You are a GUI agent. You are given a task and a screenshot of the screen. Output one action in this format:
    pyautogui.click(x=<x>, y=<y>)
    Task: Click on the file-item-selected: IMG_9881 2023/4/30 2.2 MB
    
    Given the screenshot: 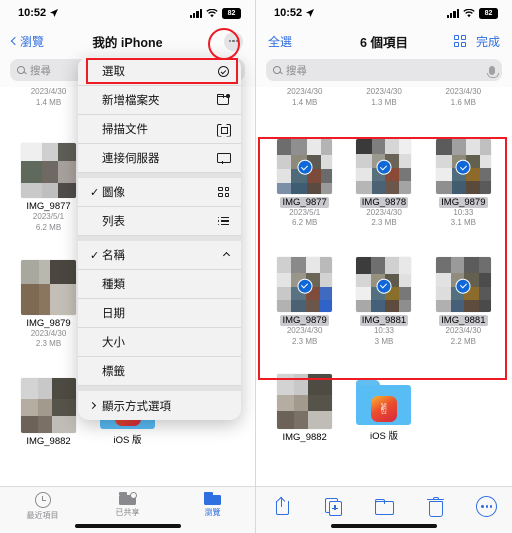 What is the action you would take?
    pyautogui.click(x=463, y=299)
    